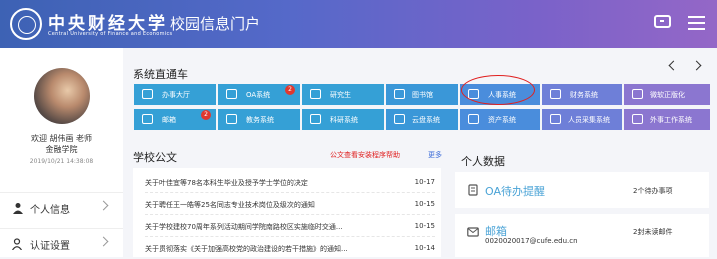 This screenshot has height=259, width=717. Describe the element at coordinates (215, 24) in the screenshot. I see `portal-title: 校园信息门户` at that location.